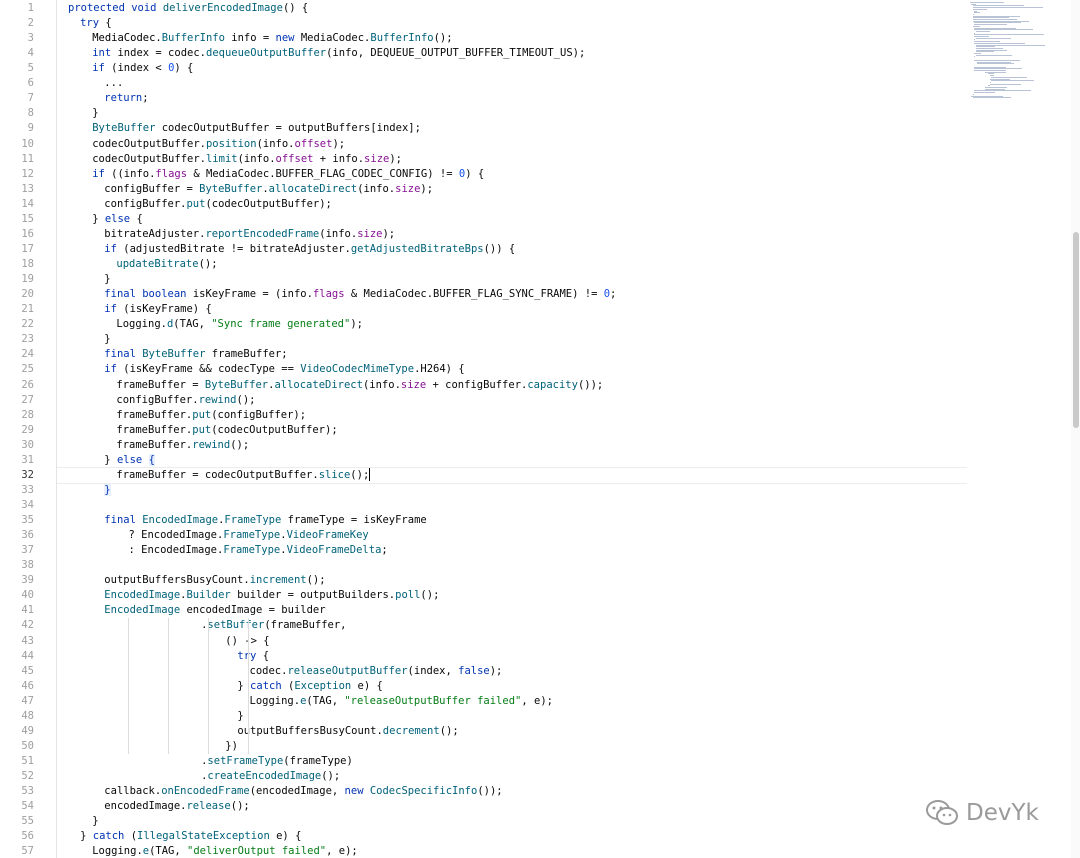  Describe the element at coordinates (17, 490) in the screenshot. I see `line-number: 33` at that location.